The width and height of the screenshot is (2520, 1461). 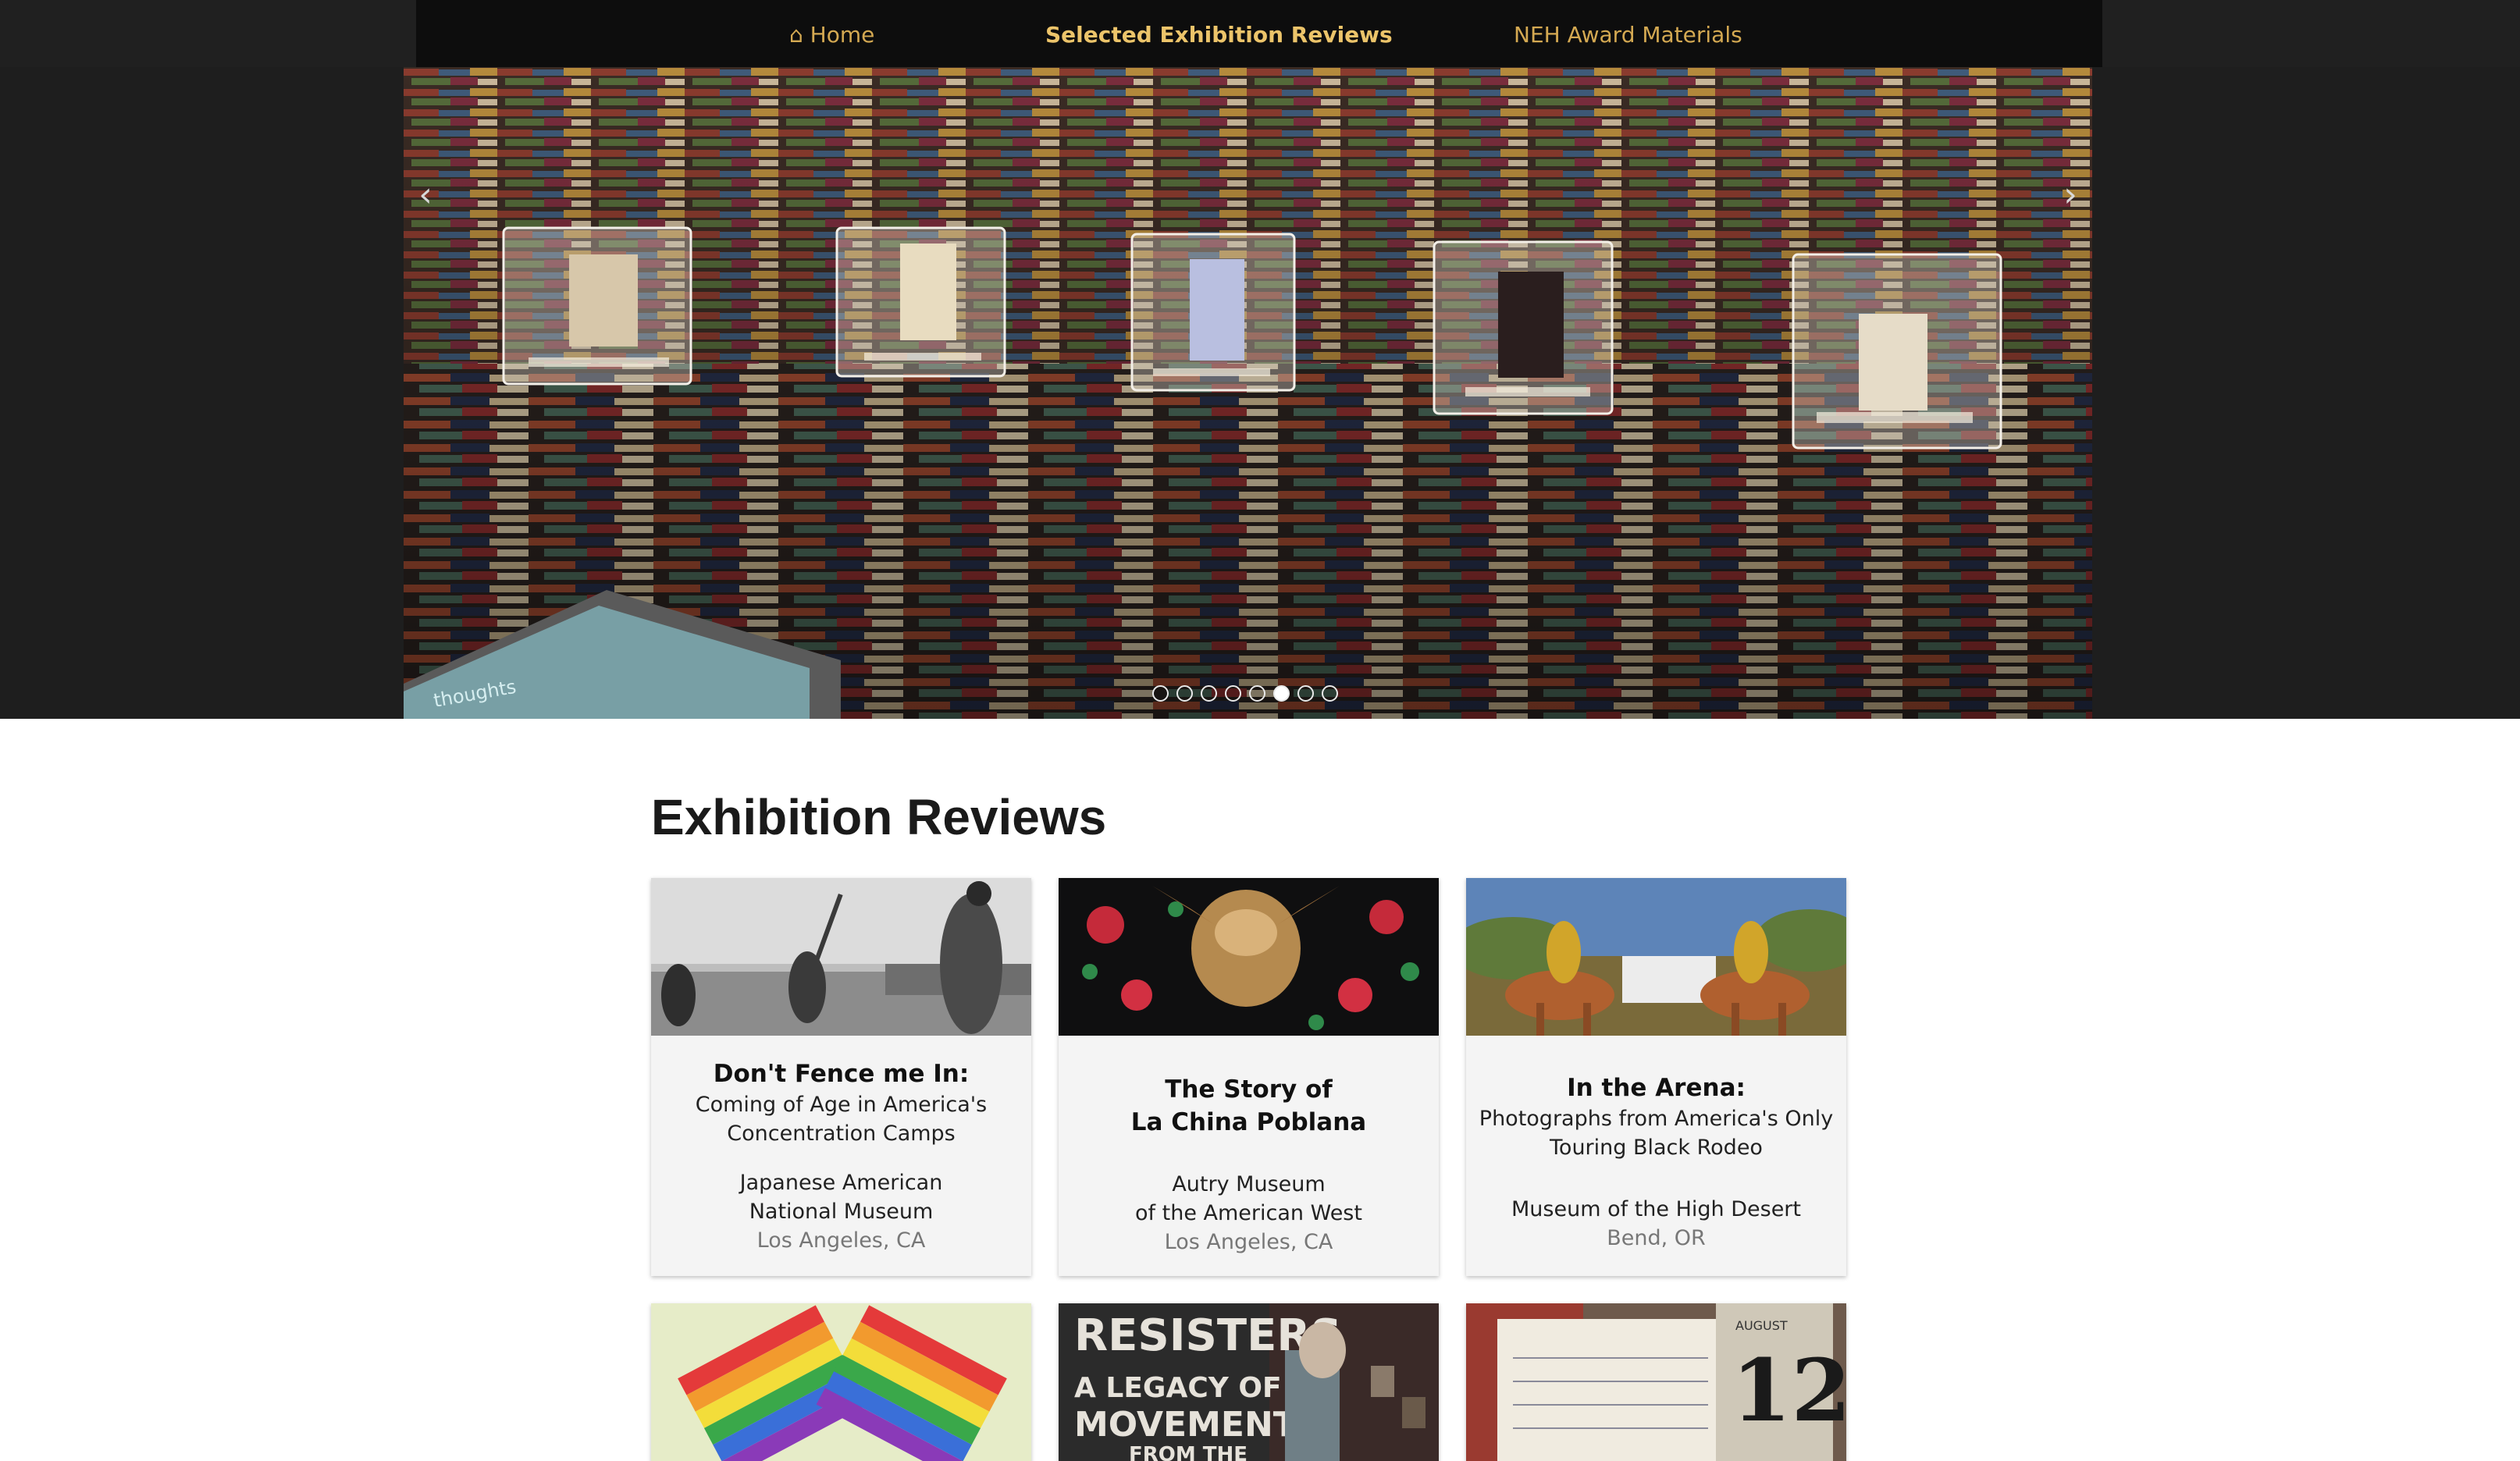 I want to click on carousel-dots, so click(x=1245, y=693).